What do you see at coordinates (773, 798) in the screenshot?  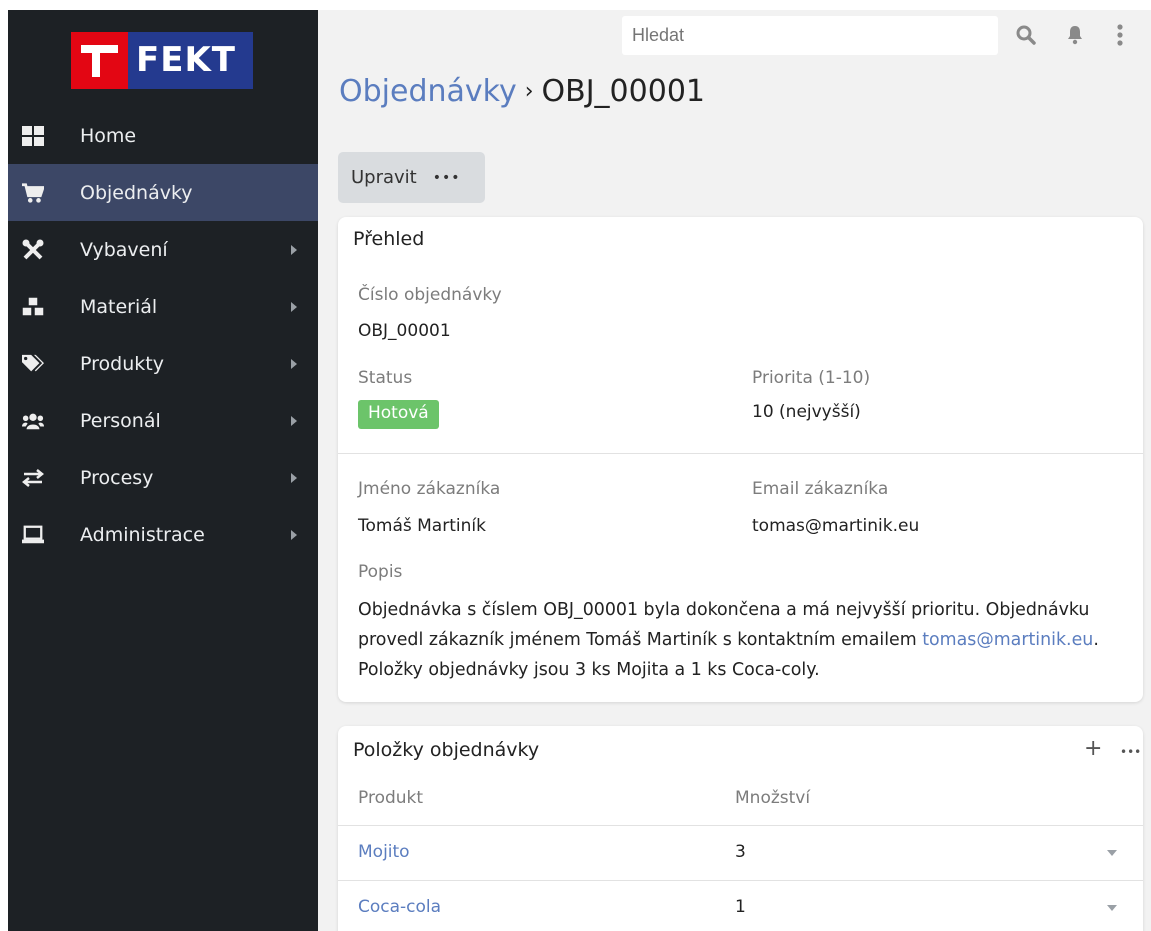 I see `column-header-quantity: Množství` at bounding box center [773, 798].